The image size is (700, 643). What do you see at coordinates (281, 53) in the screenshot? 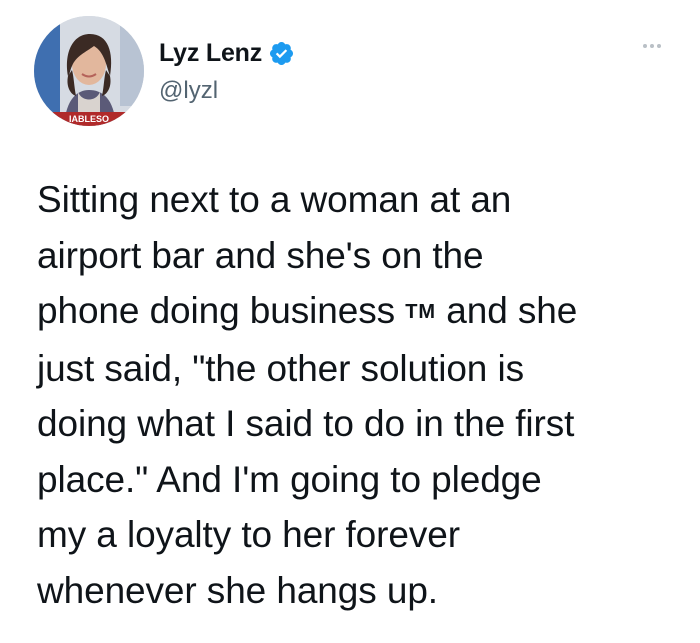
I see `verified-badge-icon` at bounding box center [281, 53].